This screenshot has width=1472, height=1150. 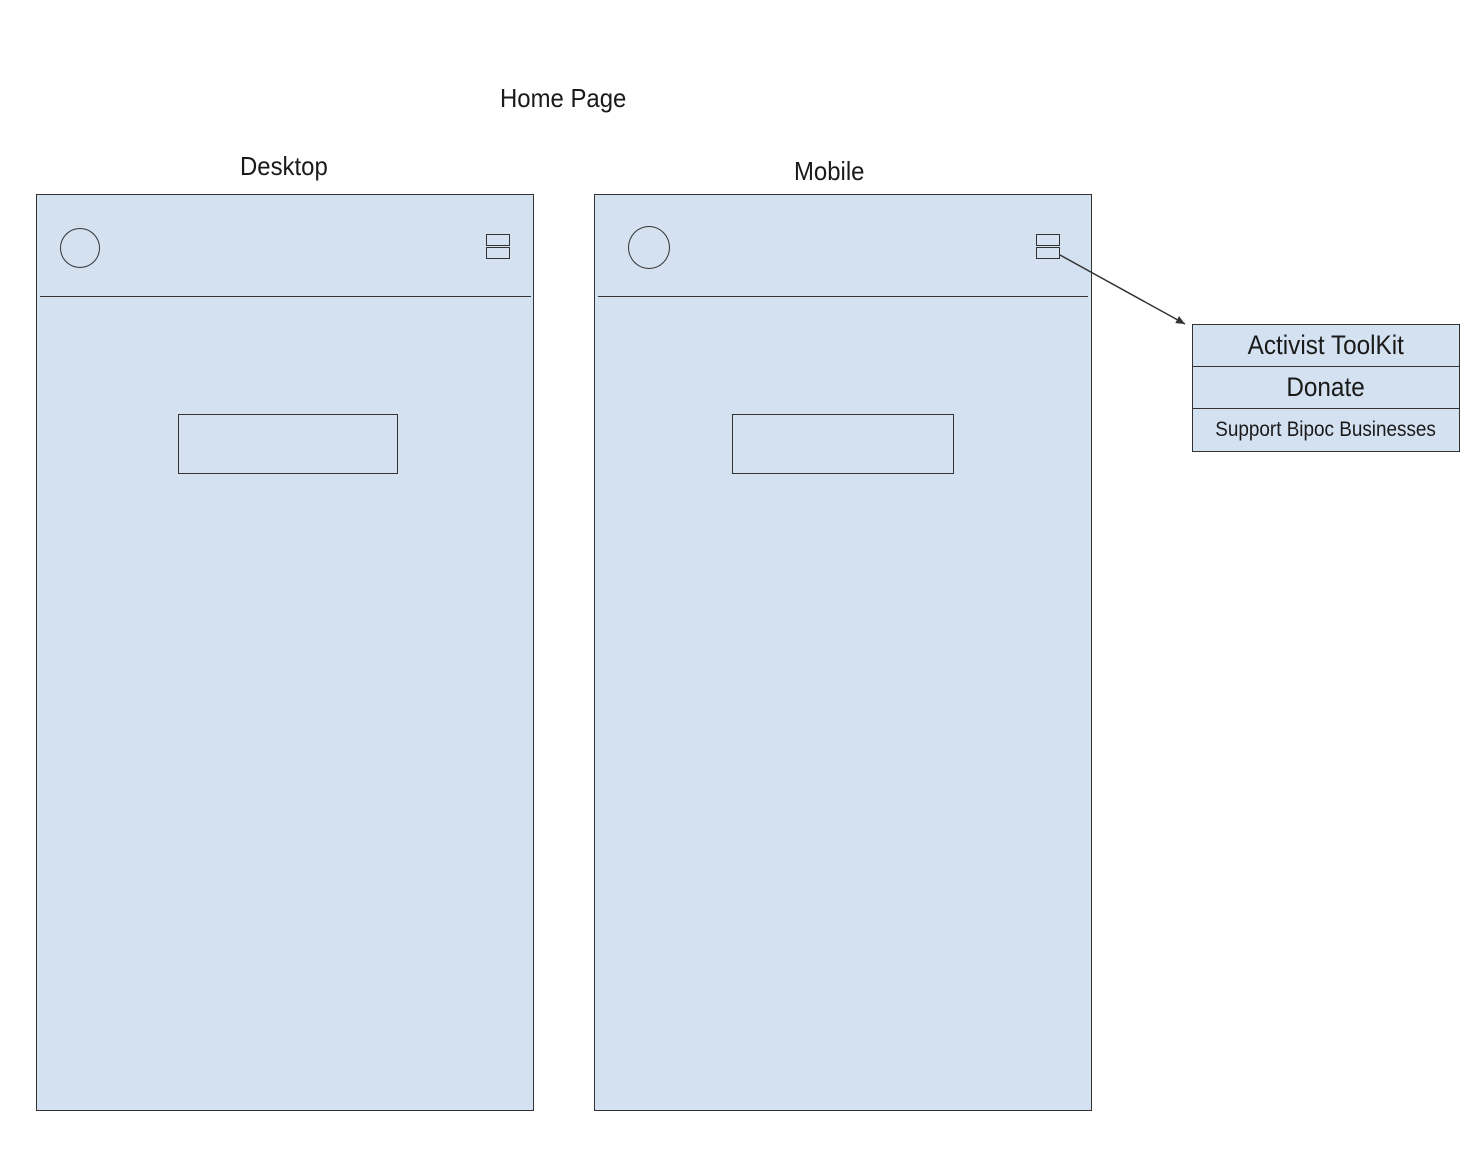 I want to click on menu-item-label: Donate, so click(x=1326, y=387).